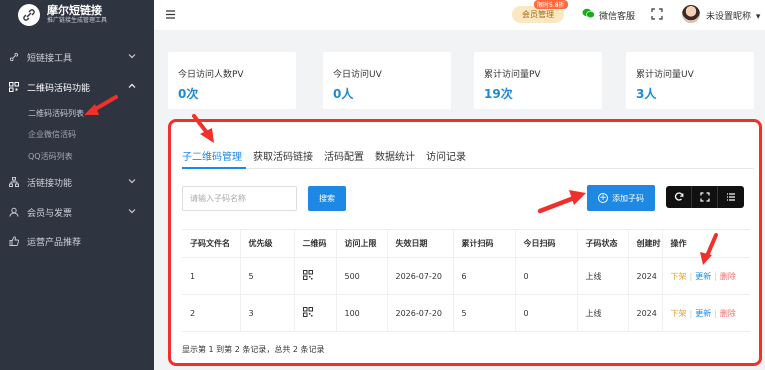 Image resolution: width=765 pixels, height=370 pixels. Describe the element at coordinates (77, 212) in the screenshot. I see `sidebar-item-membership: 会员与发票` at that location.